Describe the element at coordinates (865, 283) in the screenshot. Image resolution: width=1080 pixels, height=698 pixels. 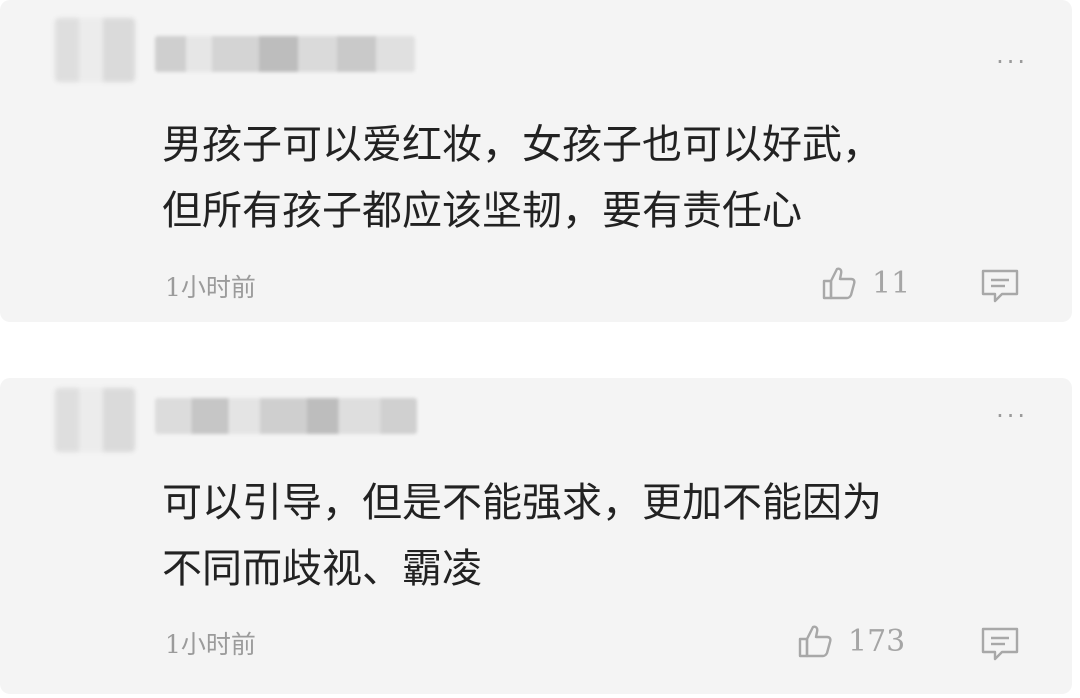
I see `like-button: 11` at that location.